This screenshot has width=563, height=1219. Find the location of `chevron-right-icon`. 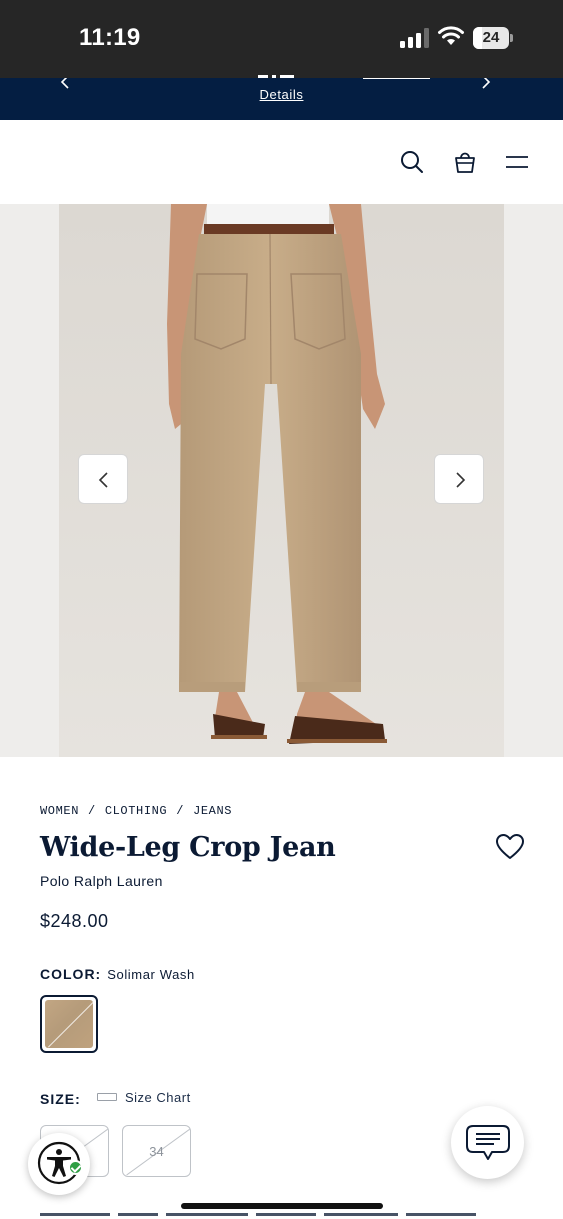

chevron-right-icon is located at coordinates (461, 480).